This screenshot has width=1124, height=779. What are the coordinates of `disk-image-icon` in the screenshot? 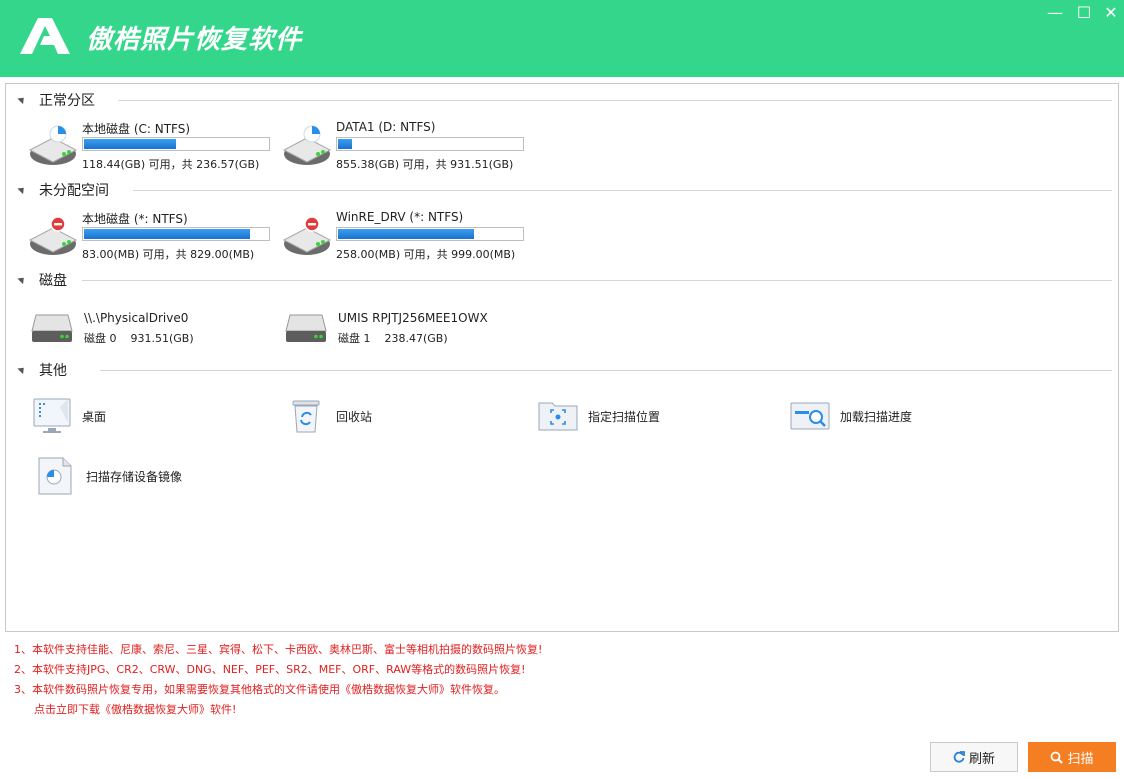 It's located at (55, 476).